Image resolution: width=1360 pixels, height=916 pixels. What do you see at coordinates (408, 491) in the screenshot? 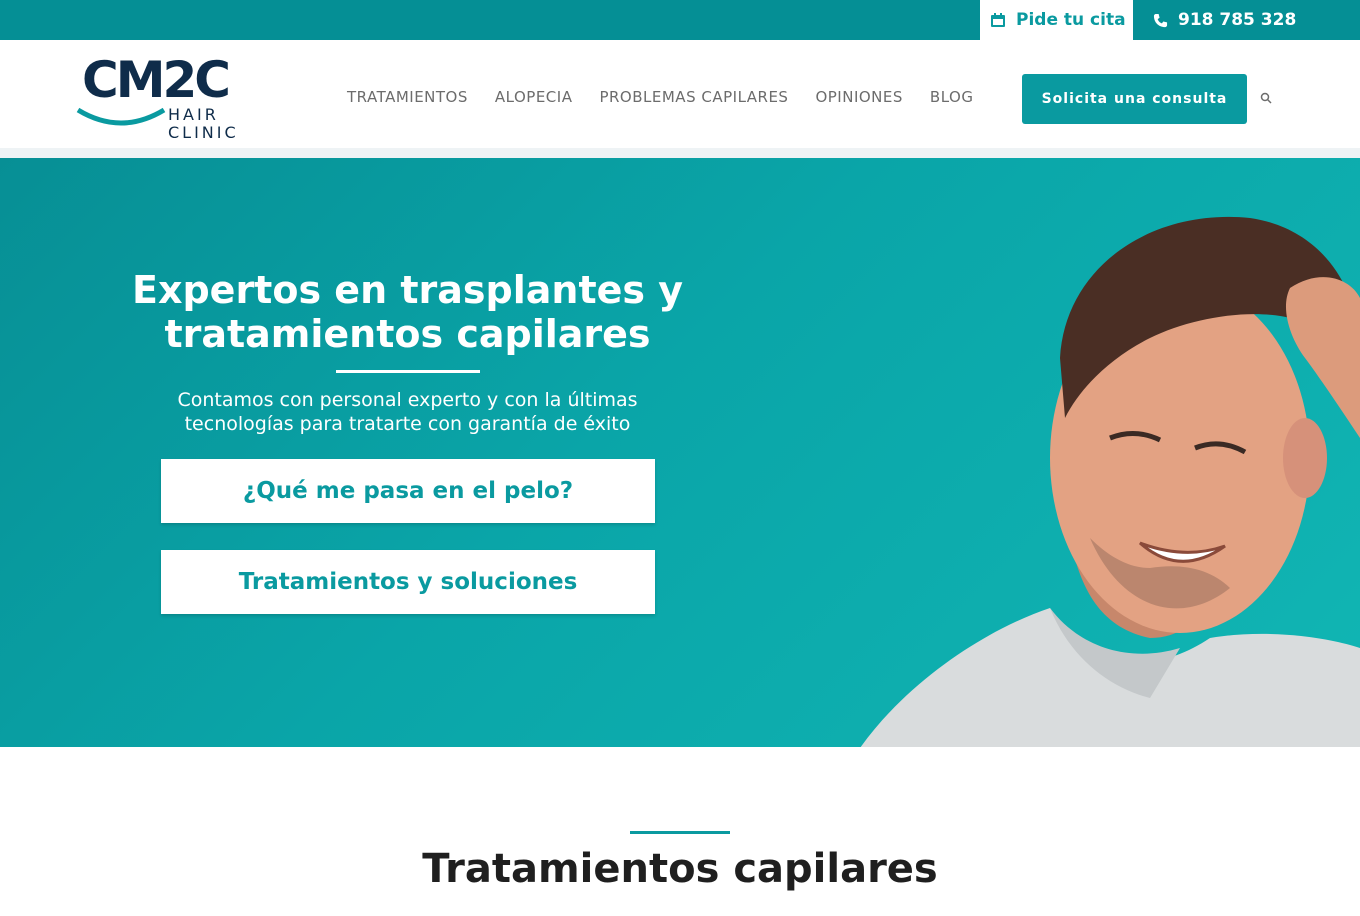
I see `what-happens-button: ¿Qué me pasa en el pelo?` at bounding box center [408, 491].